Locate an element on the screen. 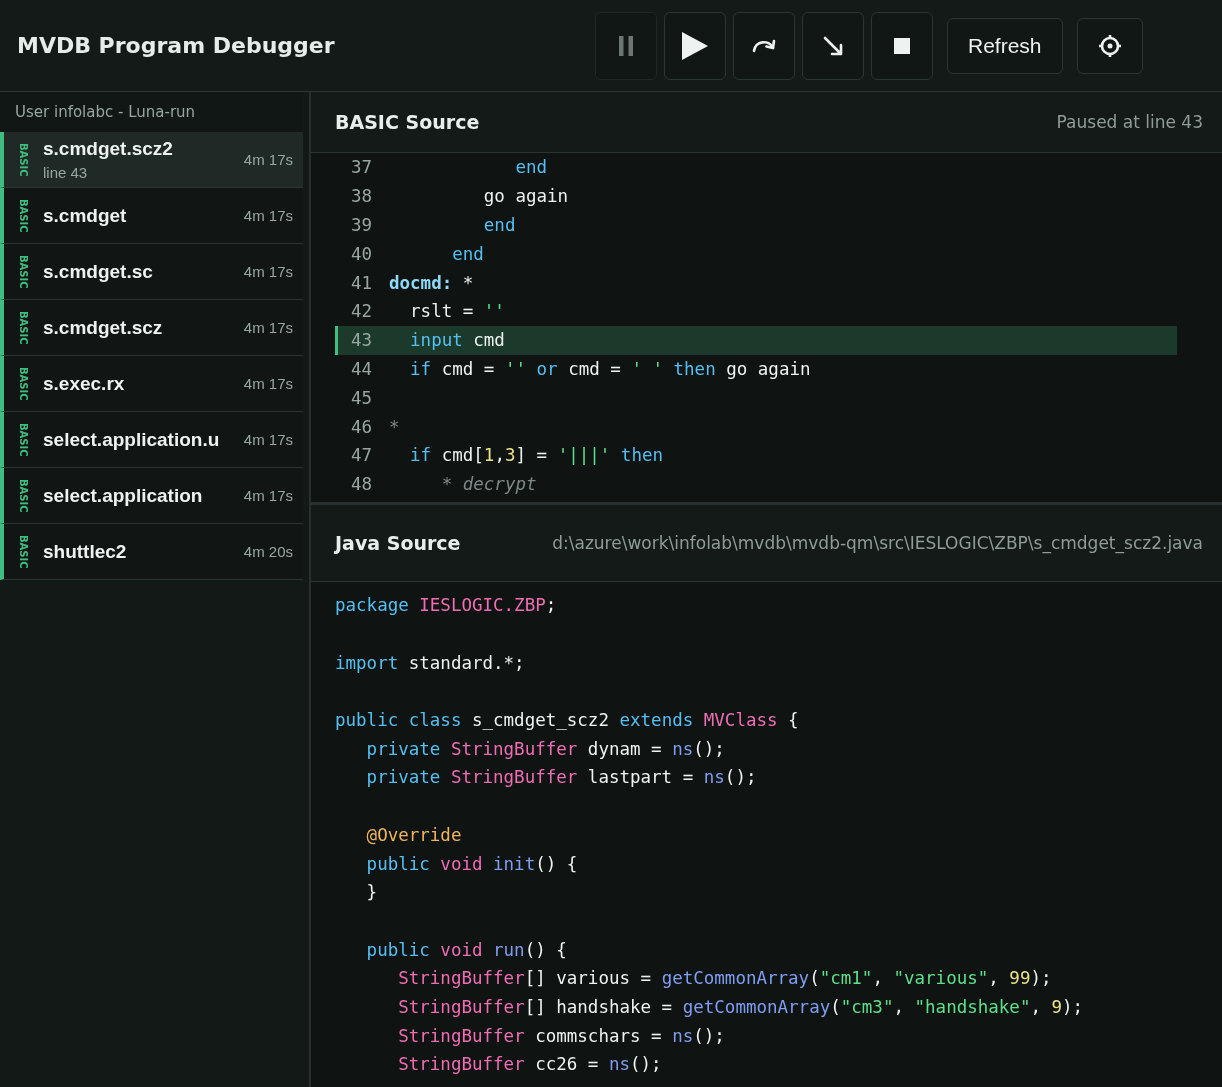 The height and width of the screenshot is (1087, 1222). step-into-button is located at coordinates (833, 45).